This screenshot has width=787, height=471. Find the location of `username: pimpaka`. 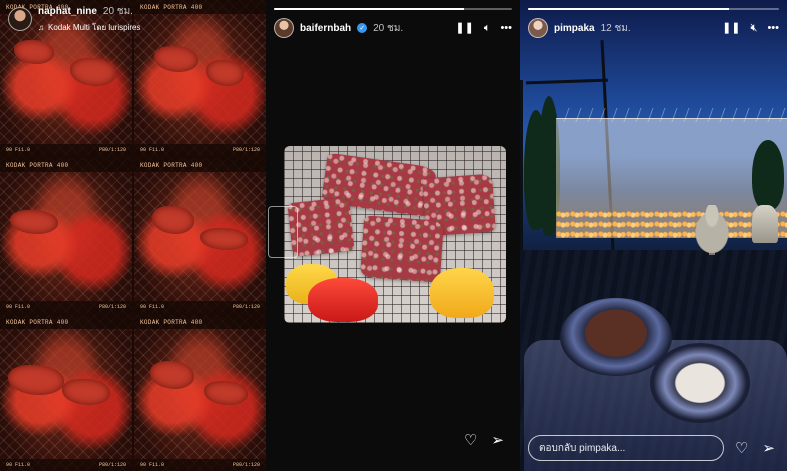

username: pimpaka is located at coordinates (574, 28).